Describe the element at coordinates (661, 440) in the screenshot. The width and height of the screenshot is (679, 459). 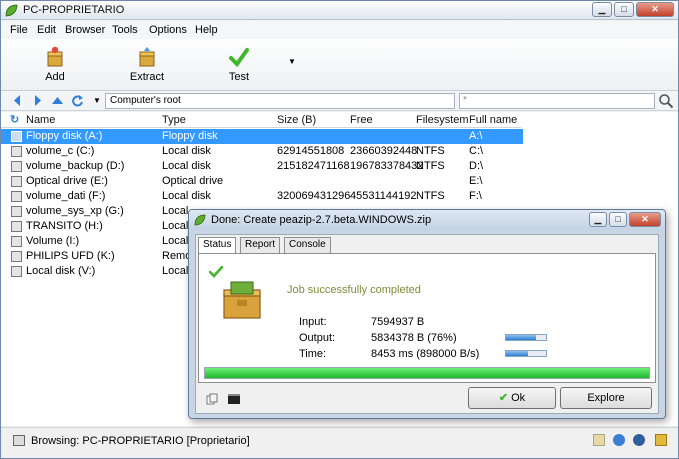
I see `lock-icon` at that location.